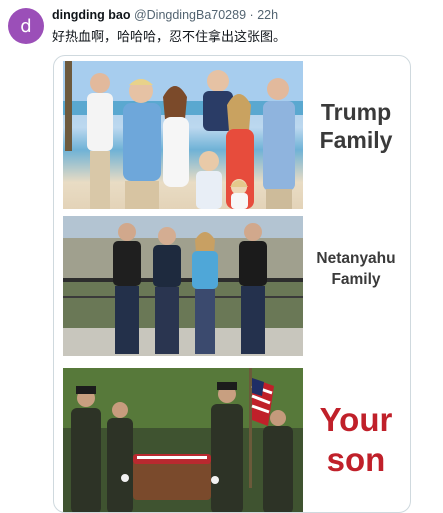 Image resolution: width=443 pixels, height=513 pixels. What do you see at coordinates (356, 112) in the screenshot?
I see `trump-label-line1: Trump` at bounding box center [356, 112].